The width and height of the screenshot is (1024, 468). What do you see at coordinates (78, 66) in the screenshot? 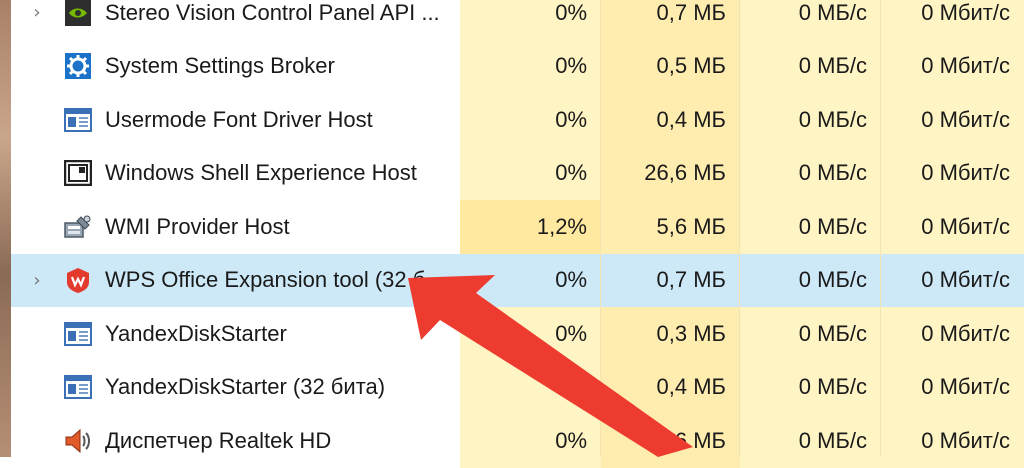
I see `gear-icon` at bounding box center [78, 66].